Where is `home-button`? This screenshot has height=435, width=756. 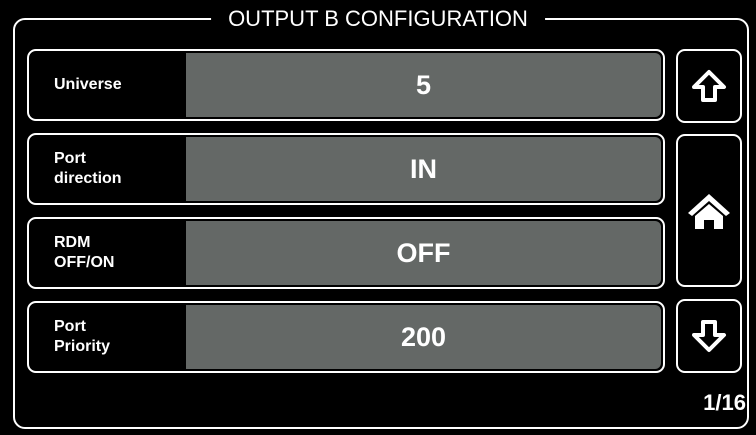 home-button is located at coordinates (709, 210).